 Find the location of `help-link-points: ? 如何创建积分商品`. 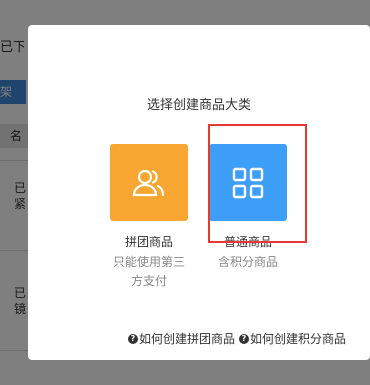

help-link-points: ? 如何创建积分商品 is located at coordinates (292, 338).